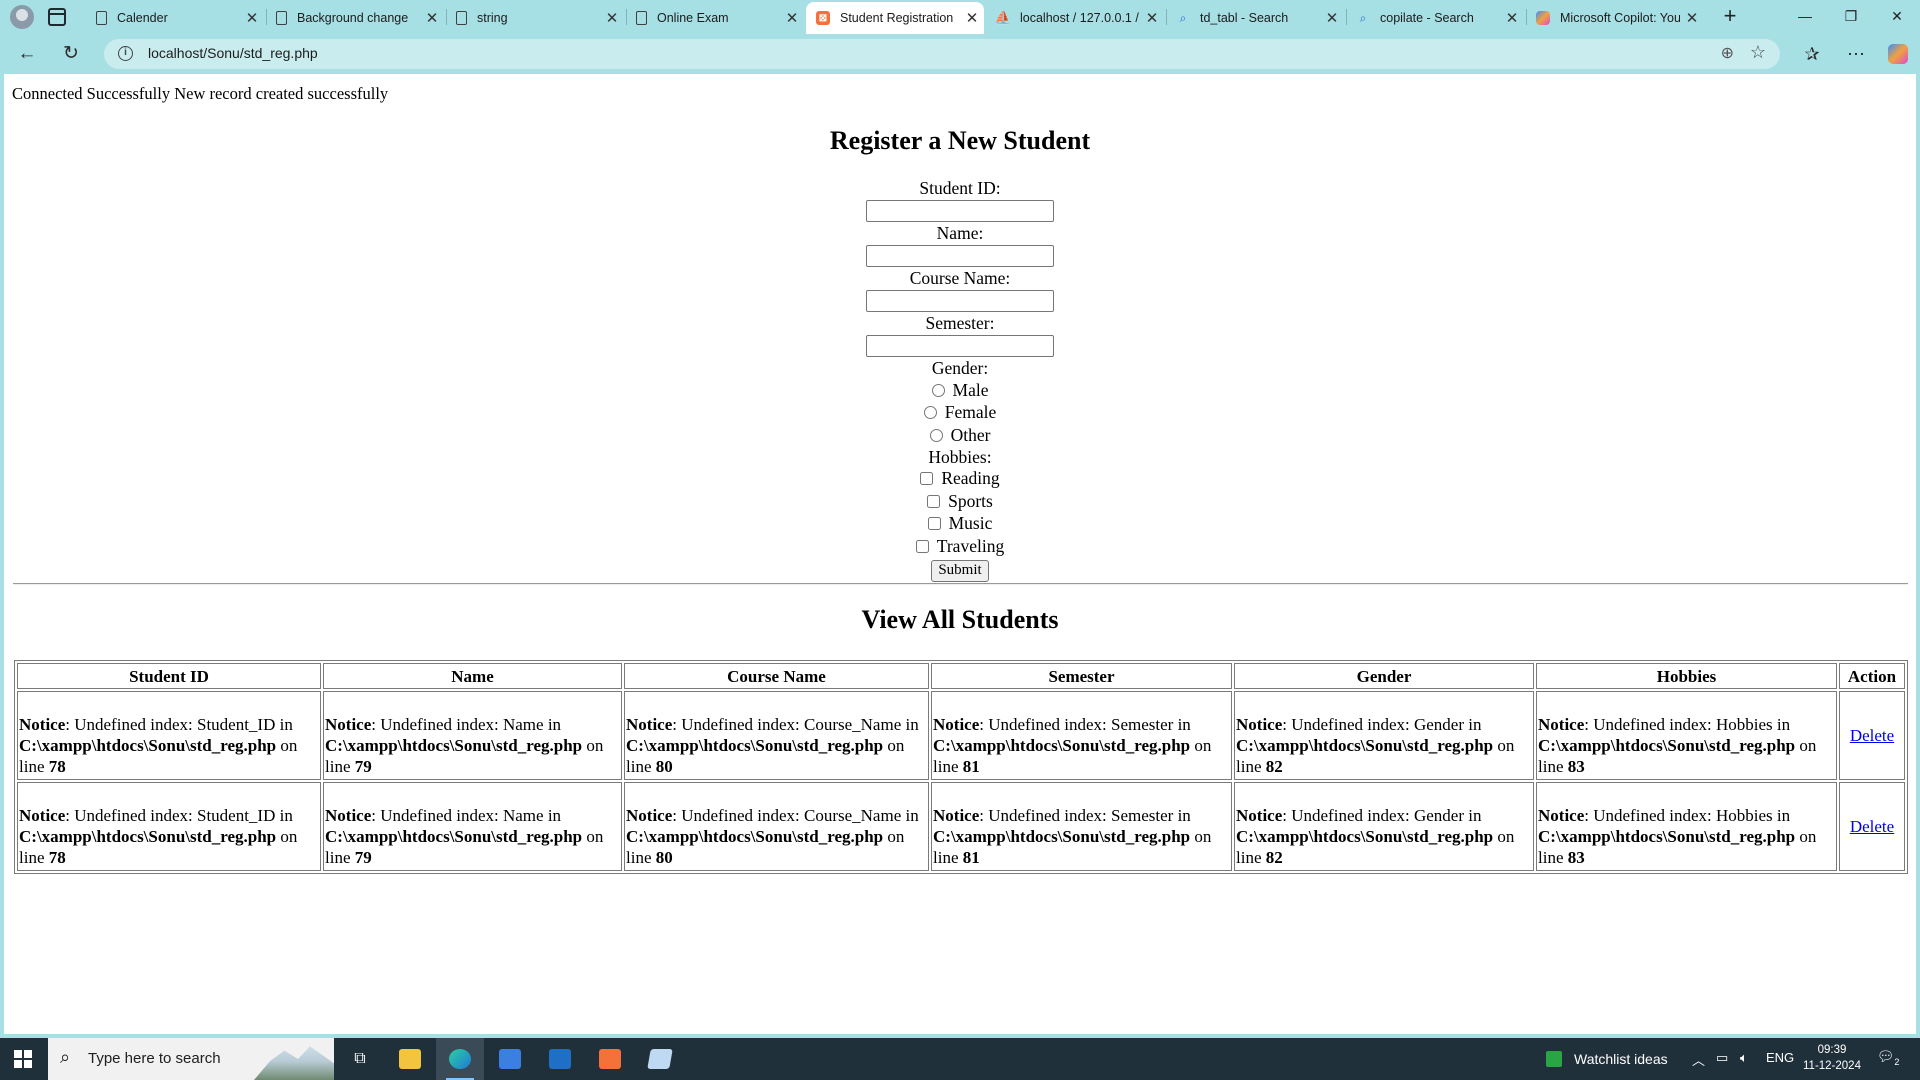 The height and width of the screenshot is (1080, 1920). I want to click on tab-label: Microsoft Copilot: You, so click(1620, 18).